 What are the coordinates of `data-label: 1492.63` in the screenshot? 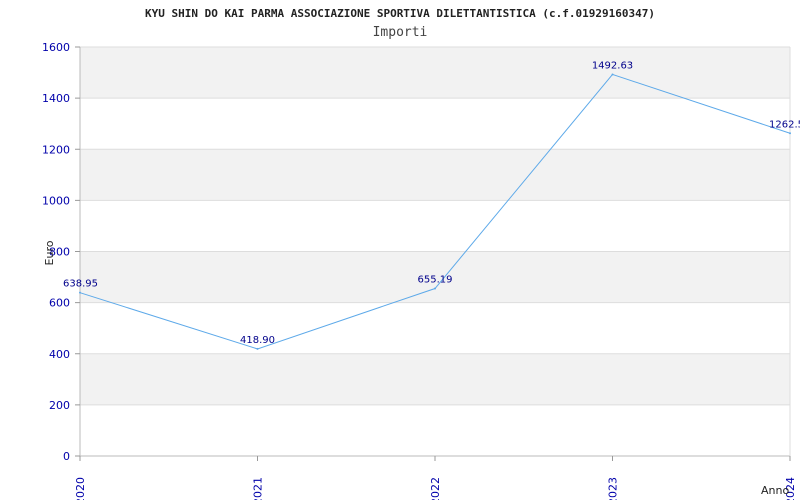 It's located at (612, 65).